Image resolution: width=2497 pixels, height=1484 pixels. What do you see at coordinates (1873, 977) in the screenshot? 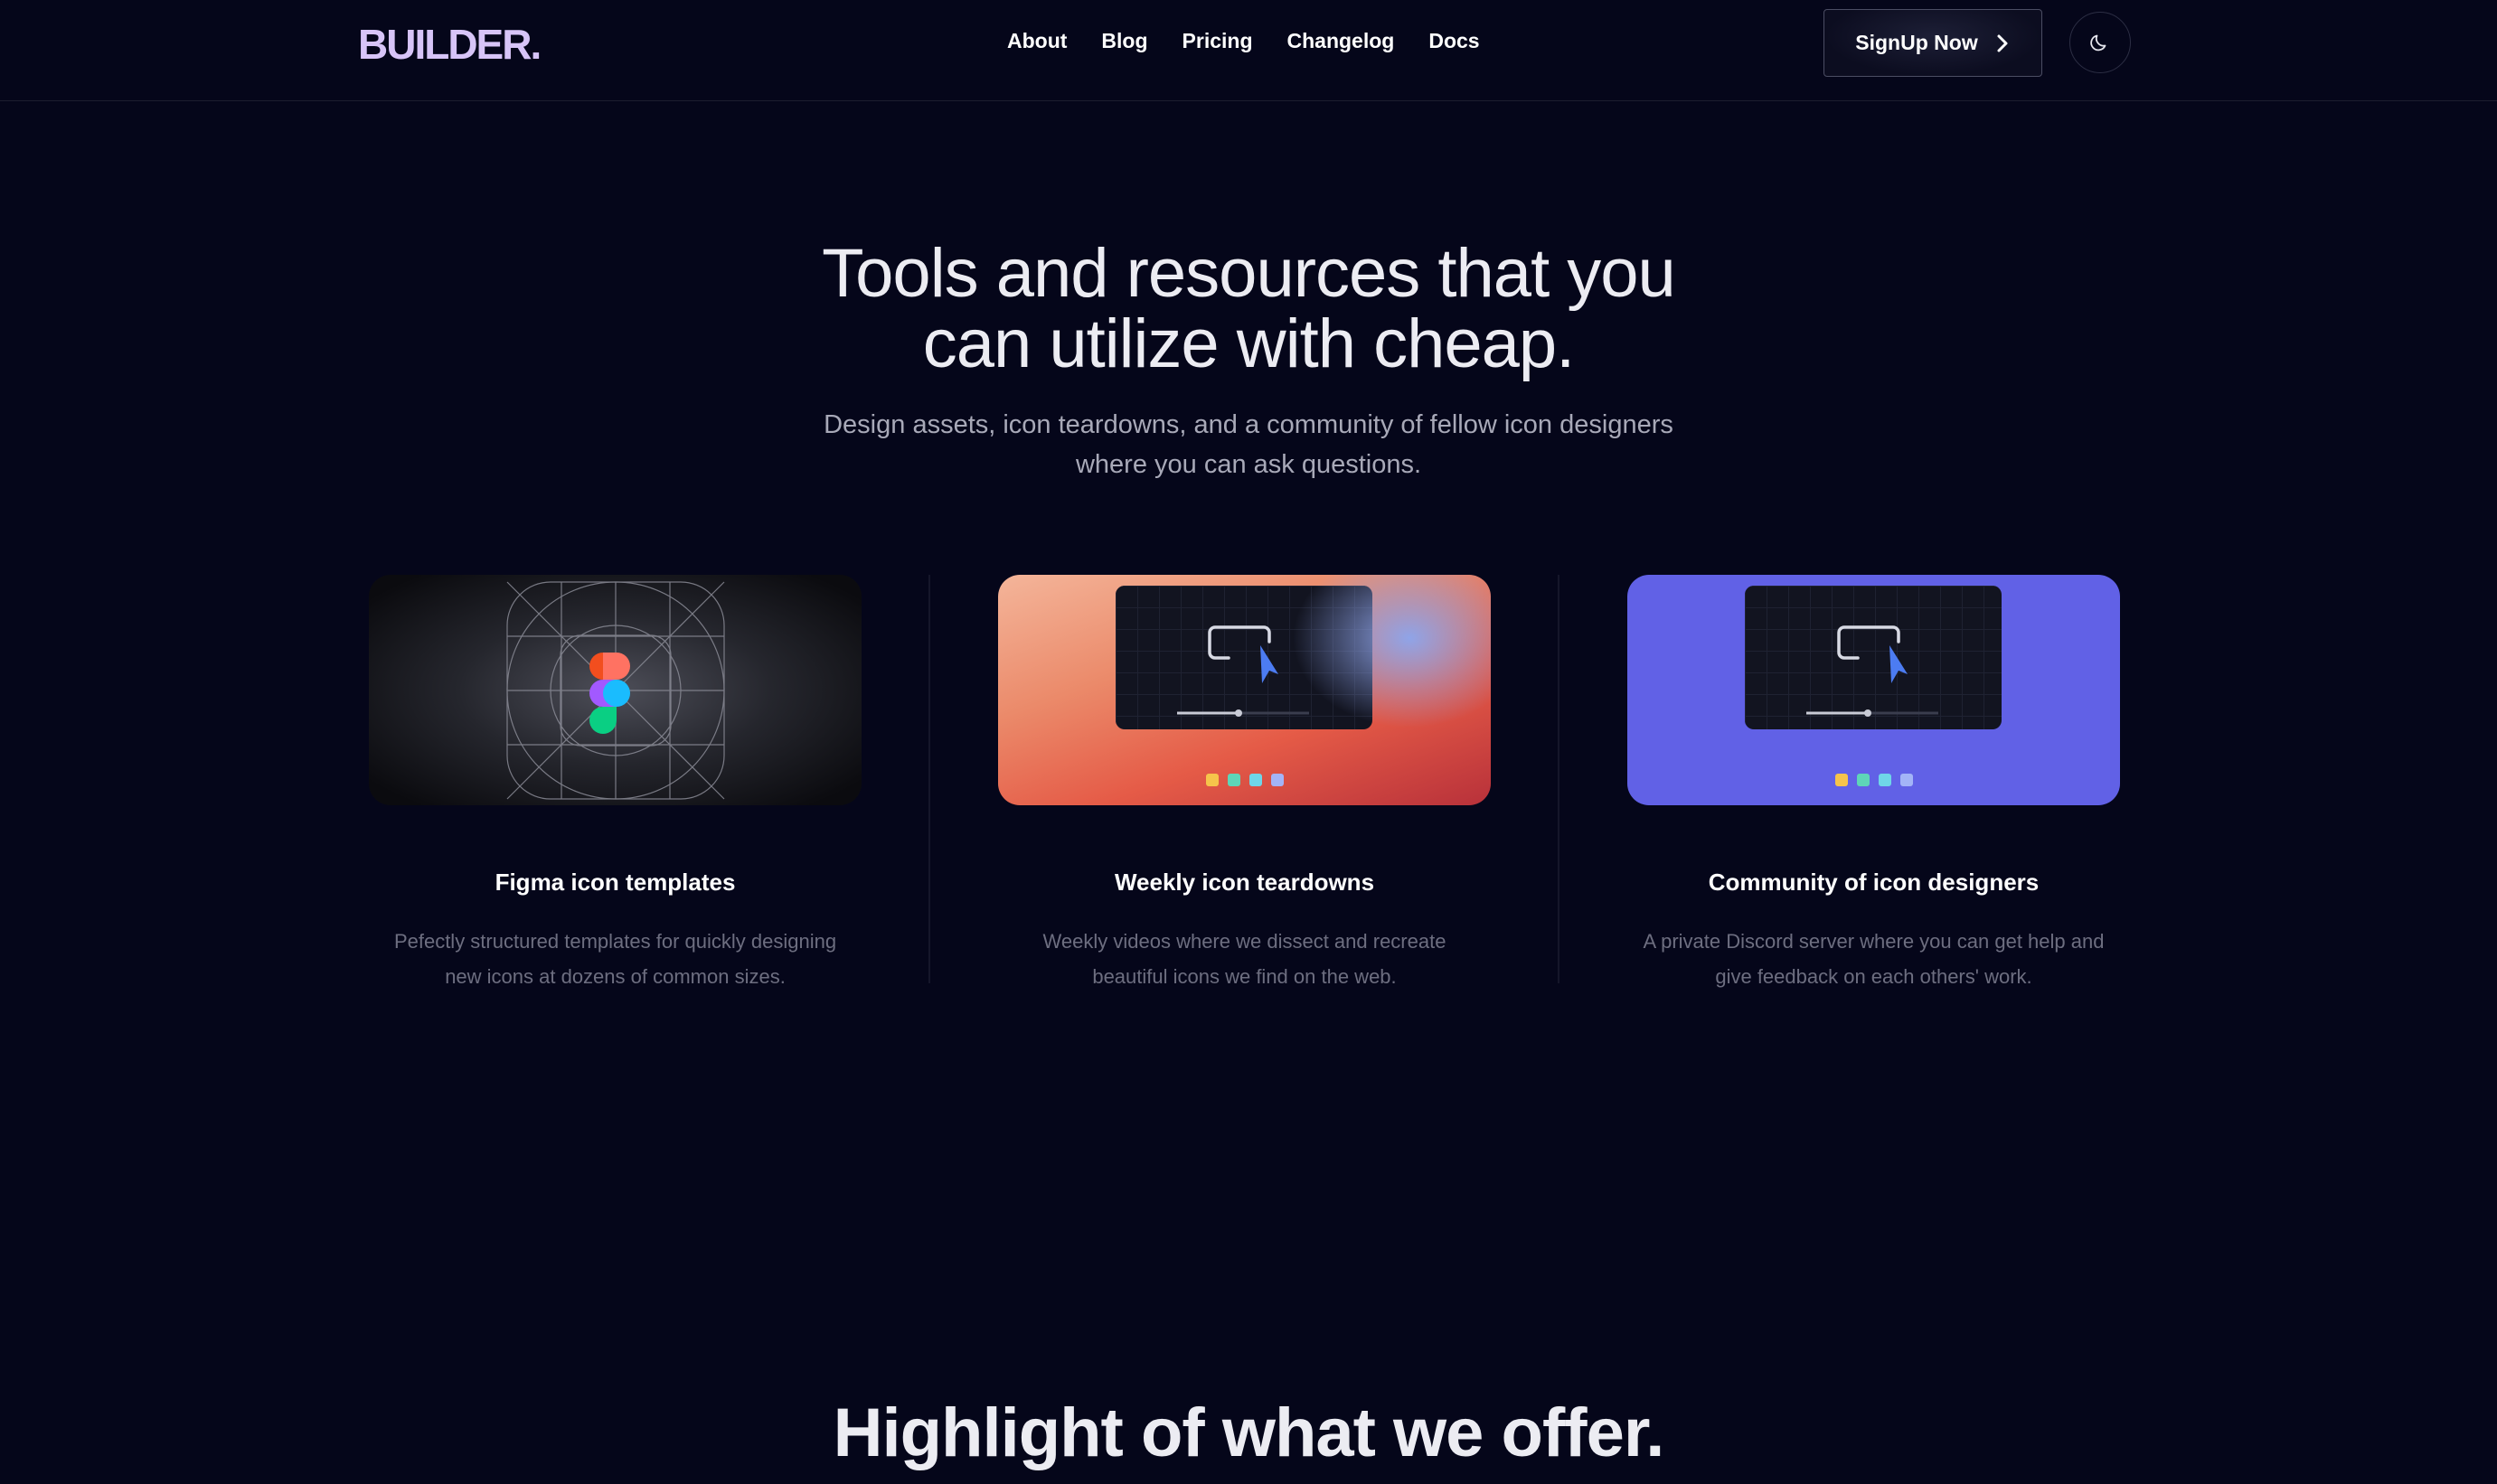
I see `card-description-line2: give feedback on each others' work.` at bounding box center [1873, 977].